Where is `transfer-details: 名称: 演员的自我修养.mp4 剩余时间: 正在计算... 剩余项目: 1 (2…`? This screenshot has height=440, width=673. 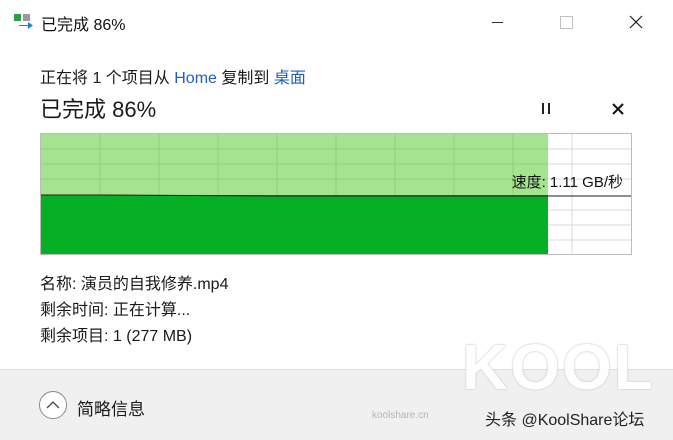 transfer-details: 名称: 演员的自我修养.mp4 剩余时间: 正在计算... 剩余项目: 1 (2… is located at coordinates (134, 311).